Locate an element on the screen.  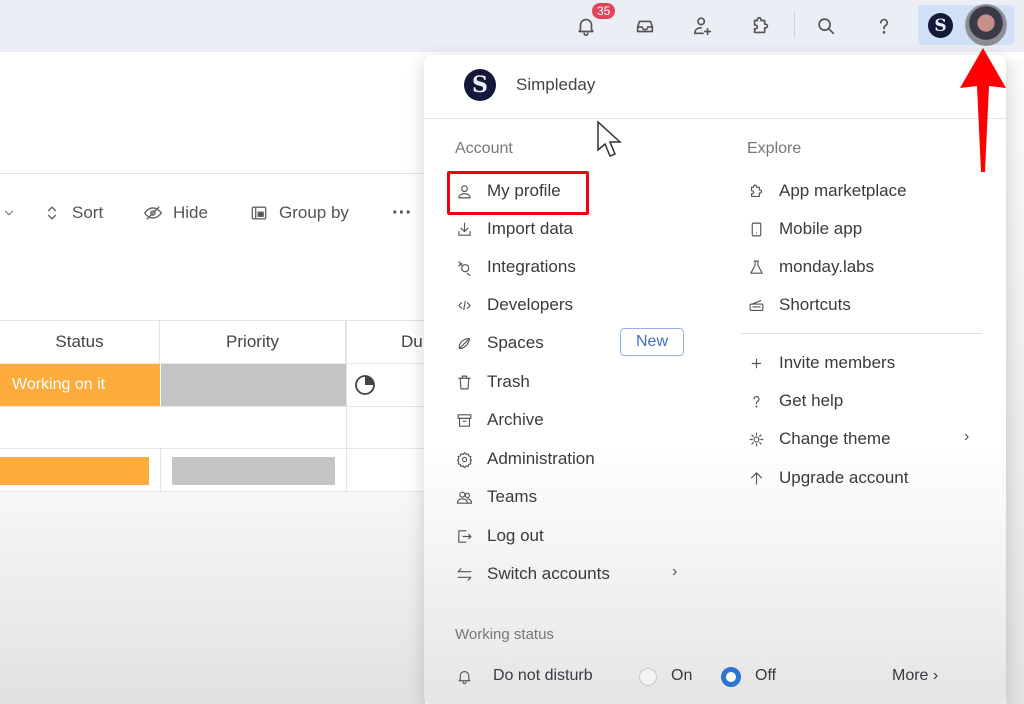
menu-item-archive: Archive is located at coordinates (499, 420).